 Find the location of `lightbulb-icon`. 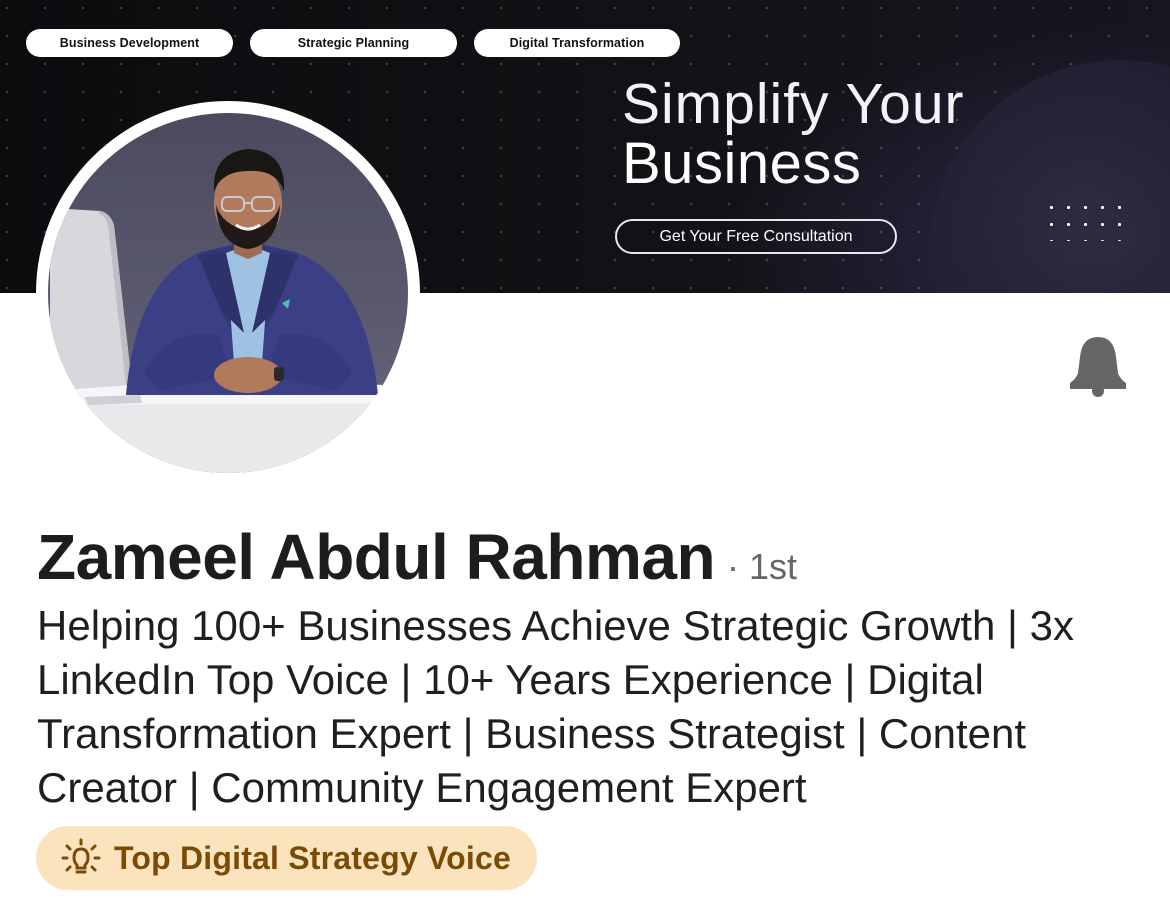

lightbulb-icon is located at coordinates (81, 856).